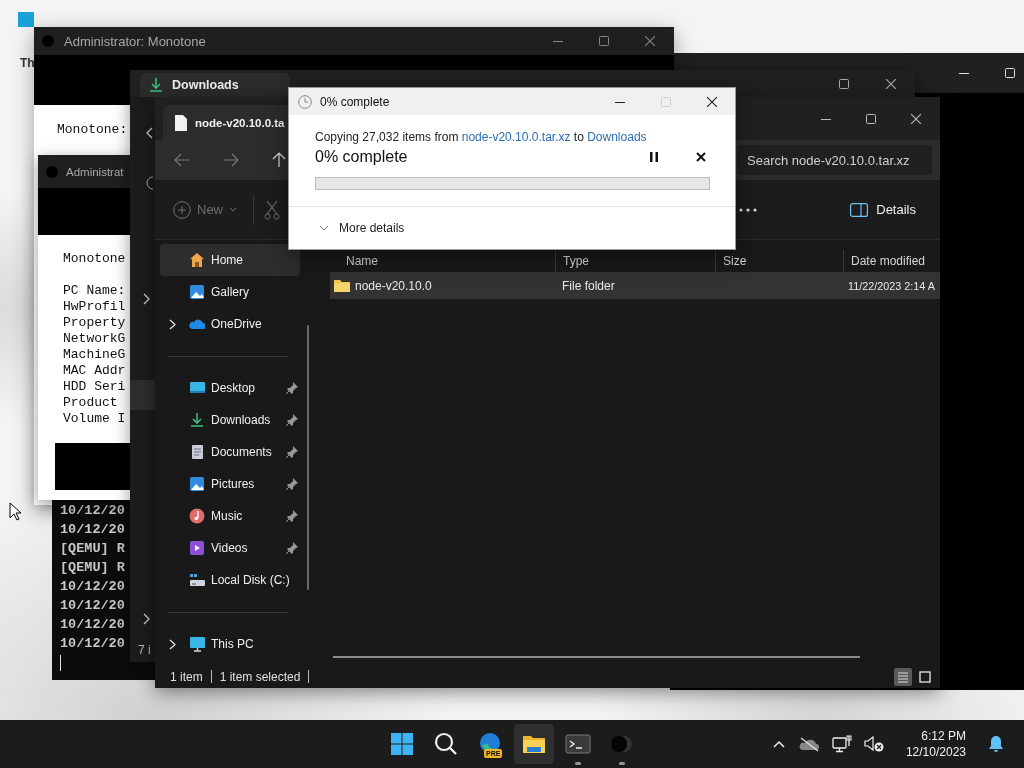 The height and width of the screenshot is (768, 1024). Describe the element at coordinates (197, 388) in the screenshot. I see `desktop-icon` at that location.